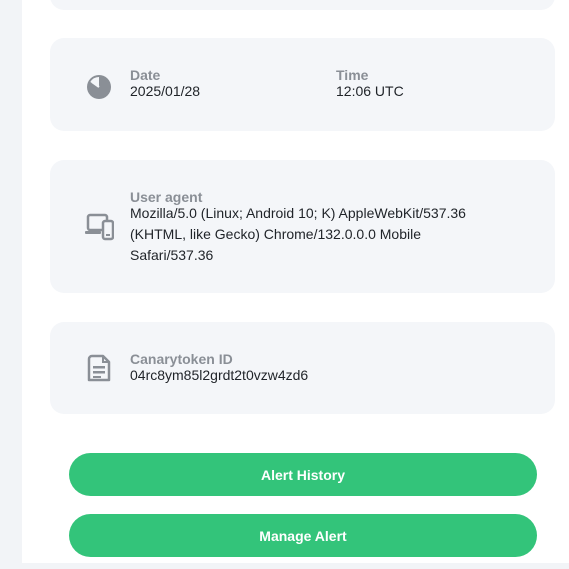 Image resolution: width=569 pixels, height=569 pixels. Describe the element at coordinates (302, 5) in the screenshot. I see `previous-card` at that location.